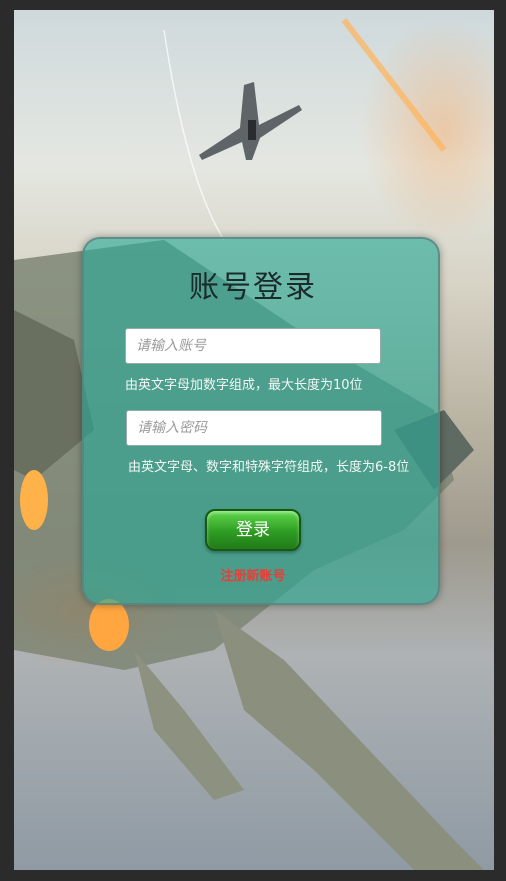 This screenshot has width=506, height=881. I want to click on account-hint: 由英文字母加数字组成，最大长度为10位, so click(244, 385).